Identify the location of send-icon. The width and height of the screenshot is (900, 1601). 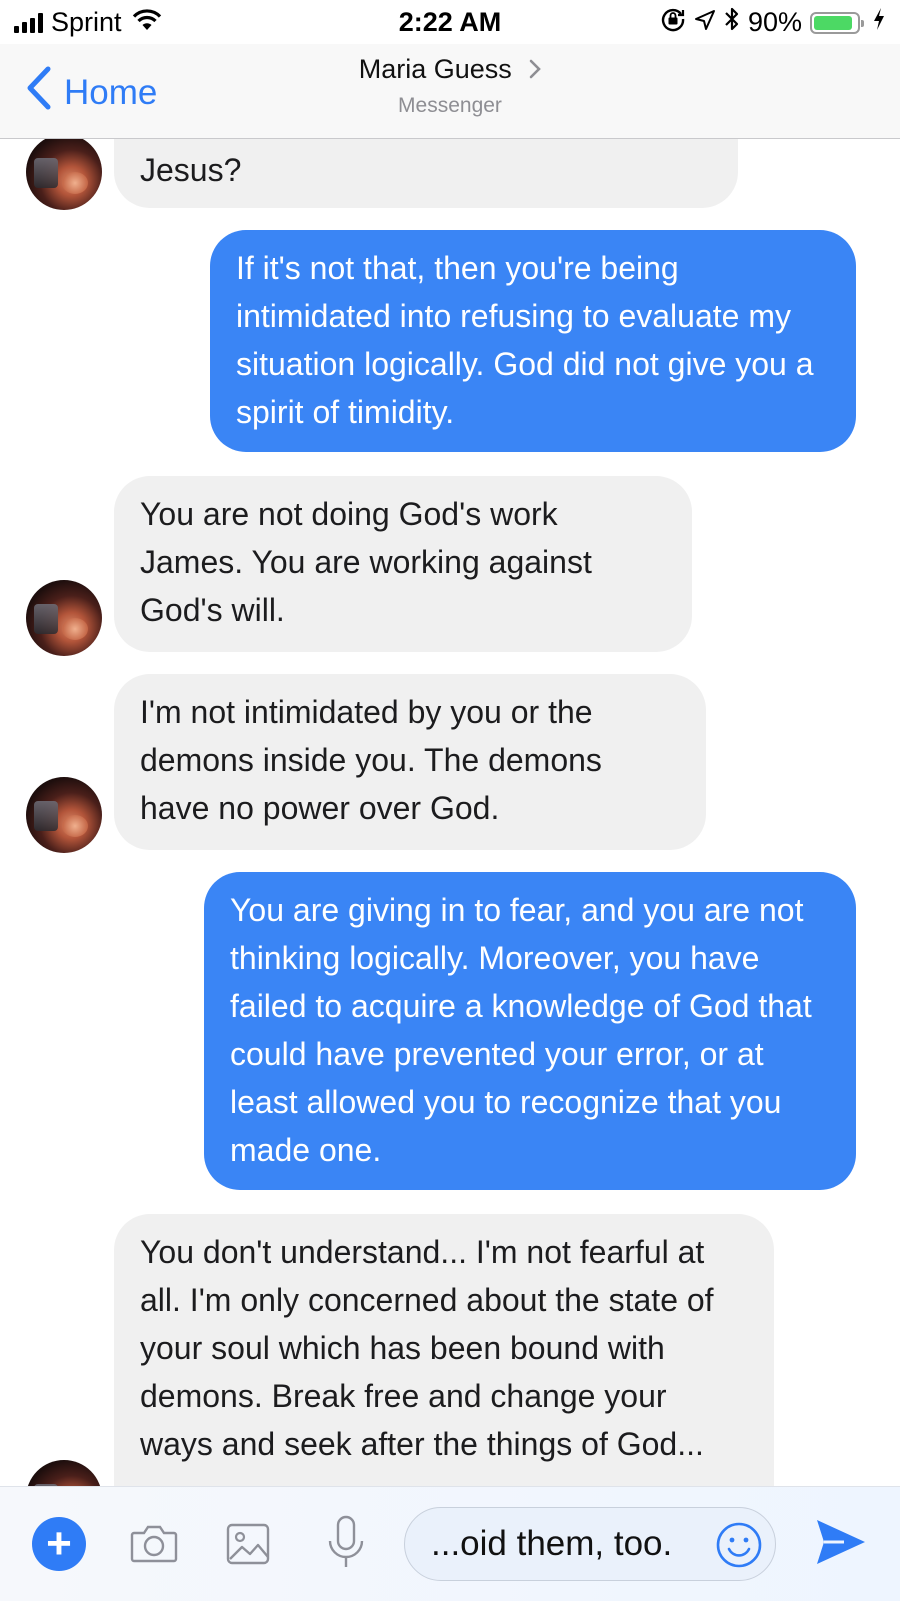
(841, 1545).